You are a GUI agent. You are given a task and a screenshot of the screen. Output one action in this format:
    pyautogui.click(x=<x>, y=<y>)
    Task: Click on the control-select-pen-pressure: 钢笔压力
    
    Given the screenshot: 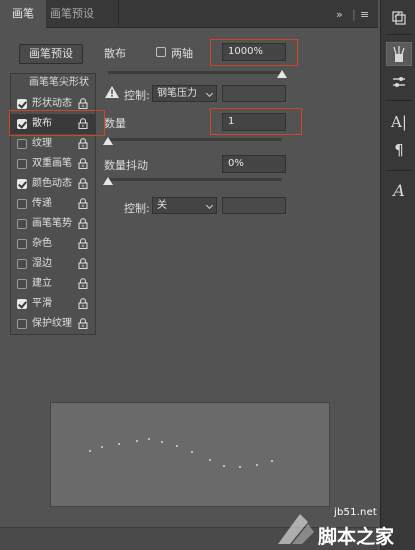 What is the action you would take?
    pyautogui.click(x=184, y=93)
    